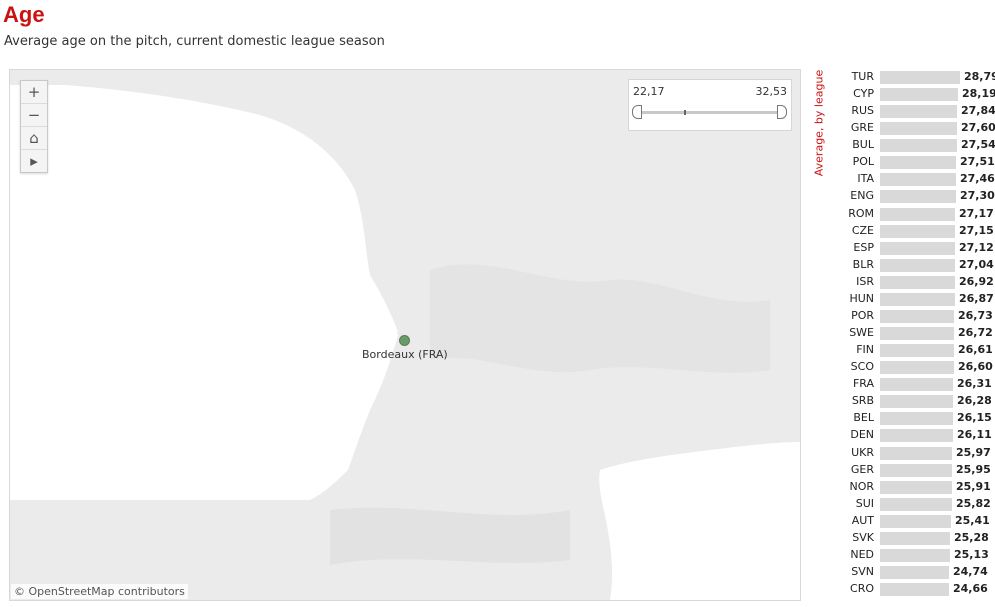 This screenshot has height=607, width=995. What do you see at coordinates (863, 264) in the screenshot?
I see `bar-category-label: BLR` at bounding box center [863, 264].